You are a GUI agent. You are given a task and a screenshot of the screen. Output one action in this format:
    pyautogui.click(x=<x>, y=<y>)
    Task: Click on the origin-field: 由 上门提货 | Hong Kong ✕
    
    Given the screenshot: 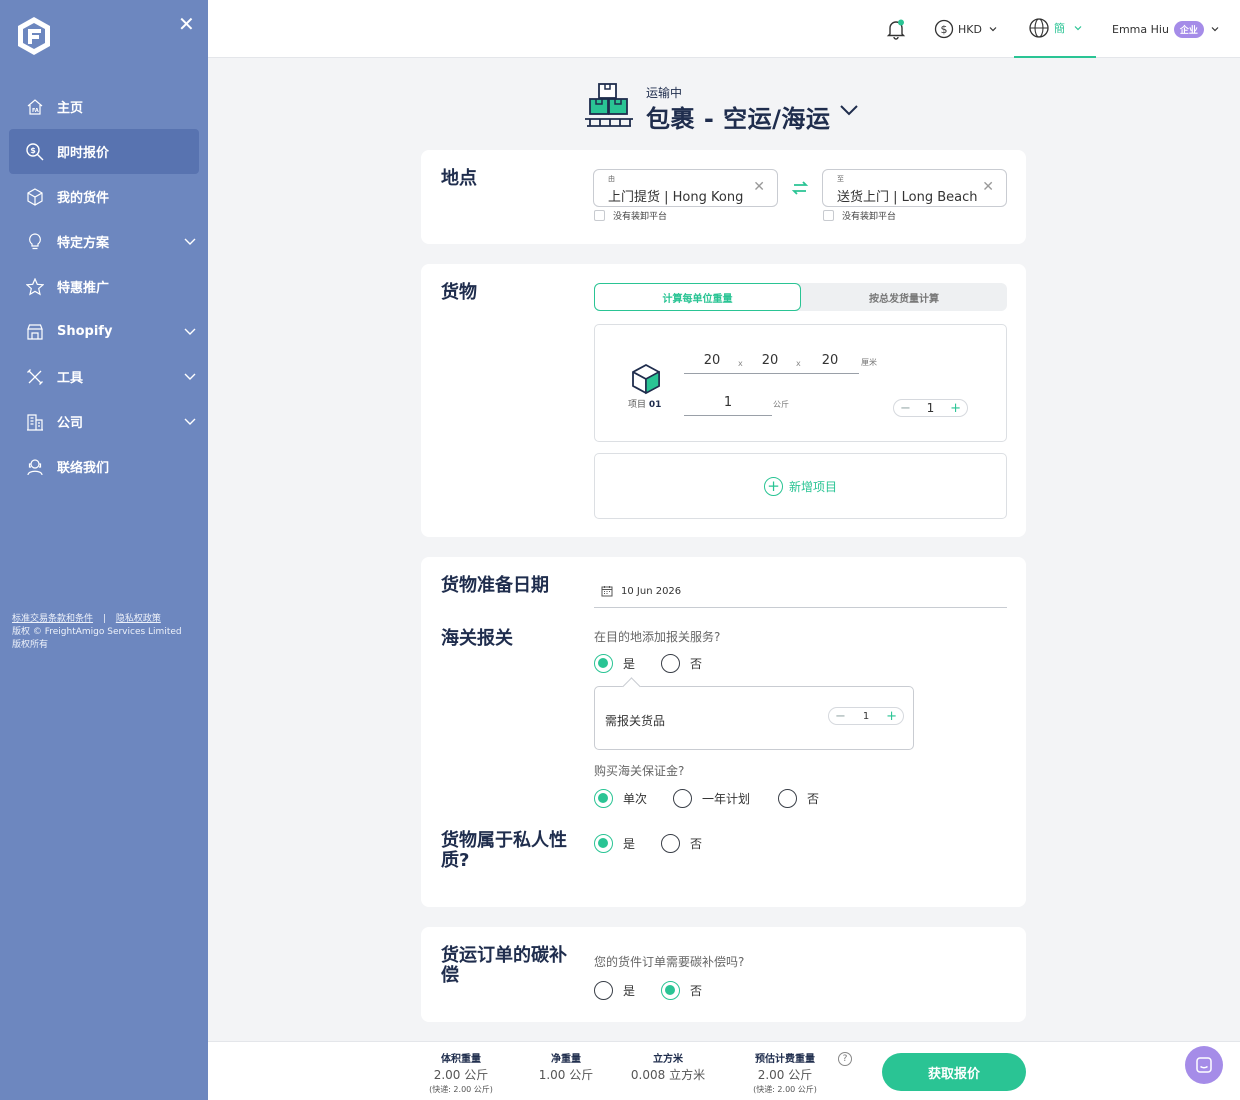 What is the action you would take?
    pyautogui.click(x=685, y=188)
    